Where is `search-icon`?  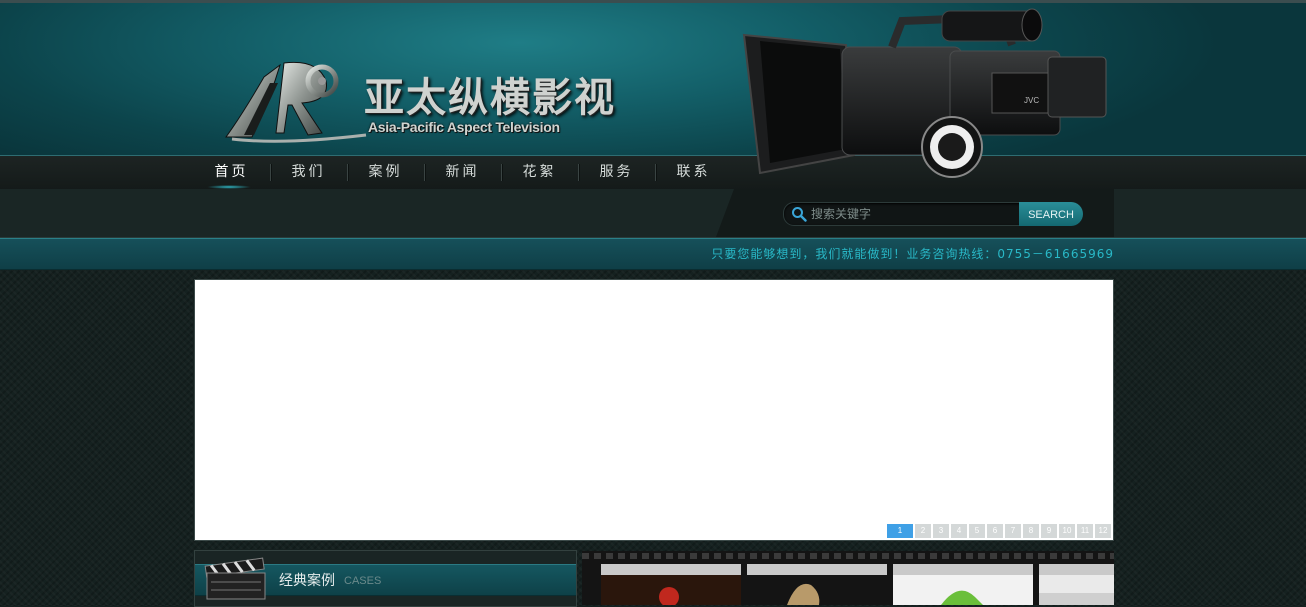
search-icon is located at coordinates (799, 214).